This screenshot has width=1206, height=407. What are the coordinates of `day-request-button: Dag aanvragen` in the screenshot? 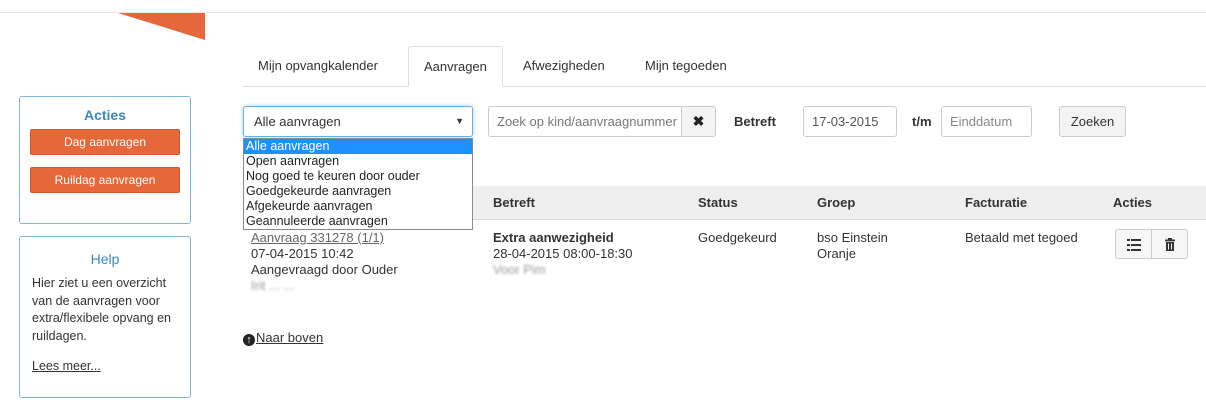 It's located at (105, 142).